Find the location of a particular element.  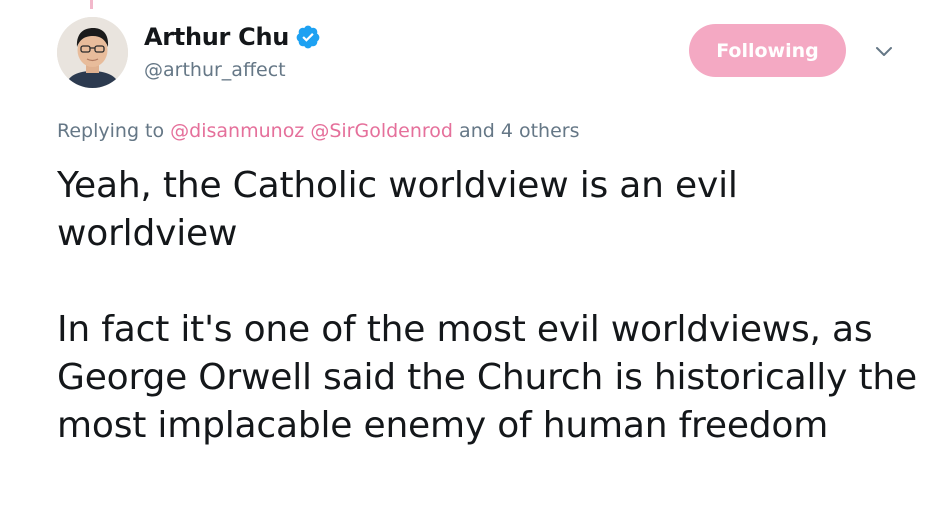

chevron-down-icon is located at coordinates (884, 51).